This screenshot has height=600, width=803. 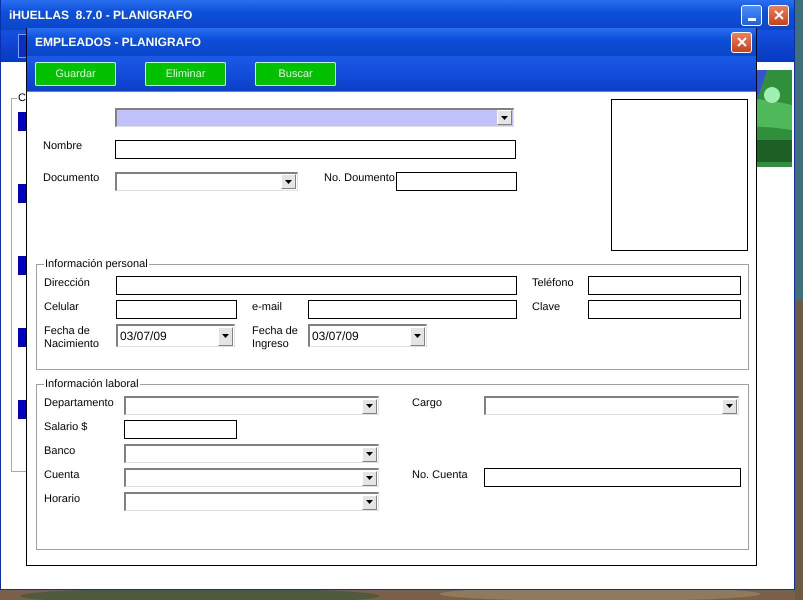 I want to click on section-title: Información laboral, so click(x=92, y=384).